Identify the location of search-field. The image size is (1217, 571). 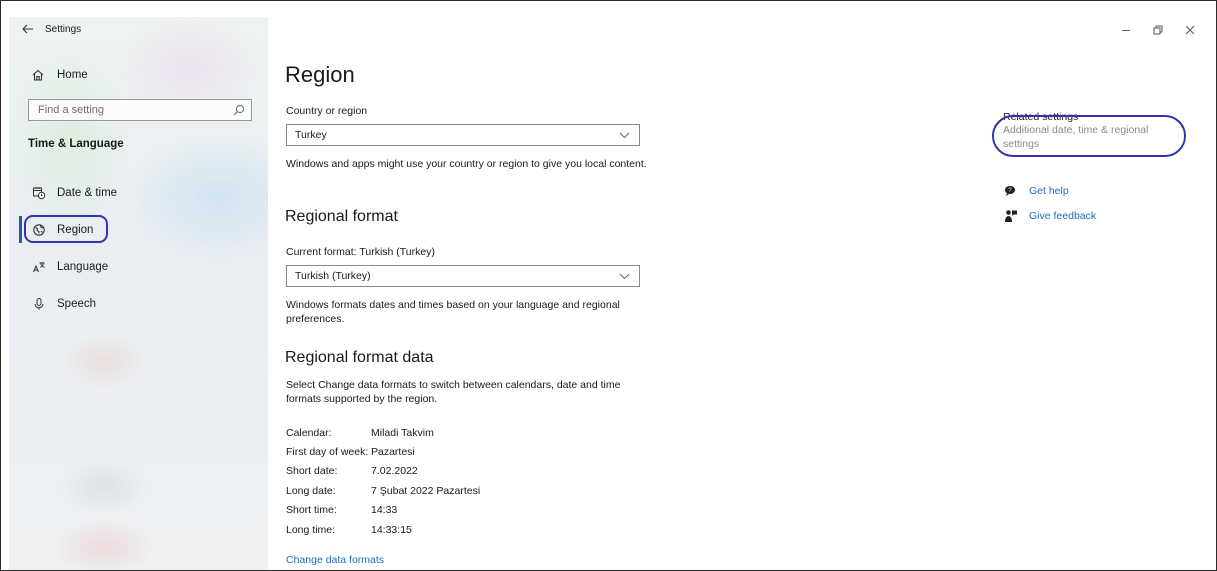
(140, 110).